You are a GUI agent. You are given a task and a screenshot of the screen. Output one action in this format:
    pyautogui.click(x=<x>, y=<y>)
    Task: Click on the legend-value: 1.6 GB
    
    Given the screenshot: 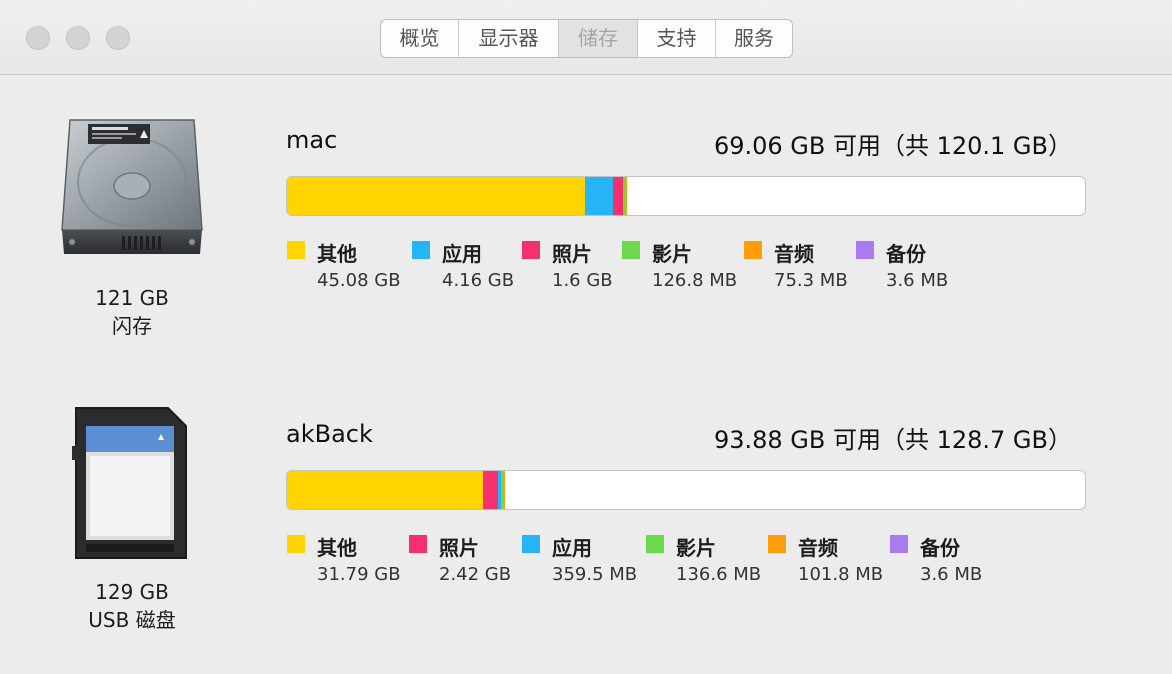 What is the action you would take?
    pyautogui.click(x=582, y=280)
    